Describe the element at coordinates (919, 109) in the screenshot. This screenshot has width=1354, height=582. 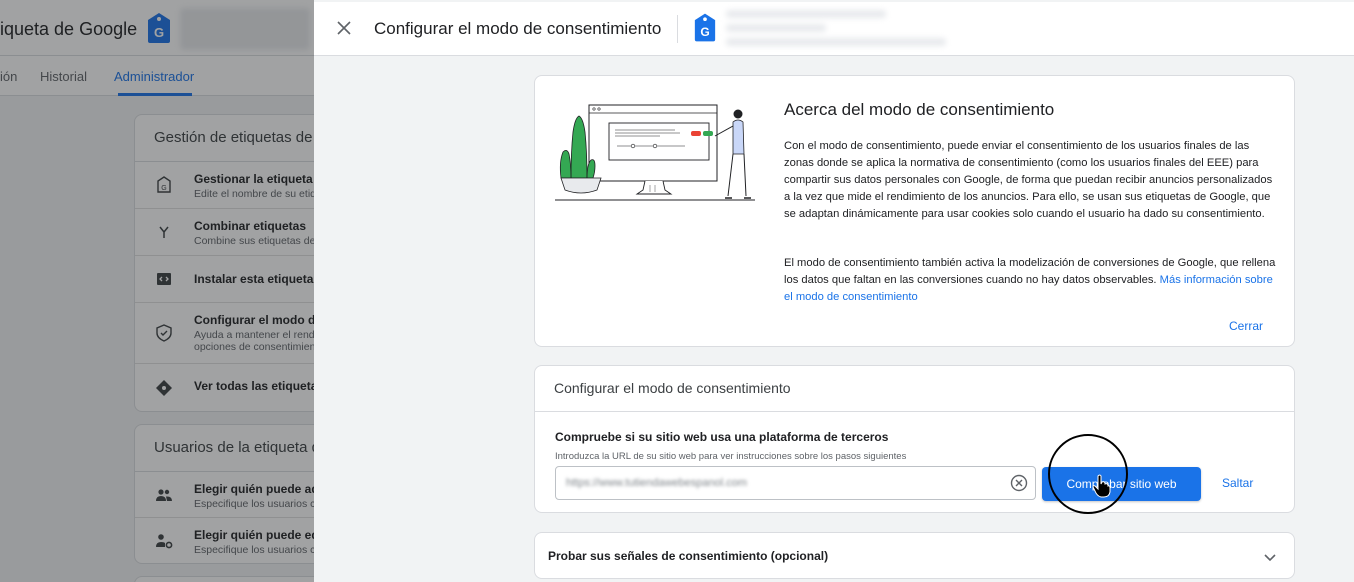
I see `about-title: Acerca del modo de consentimiento` at that location.